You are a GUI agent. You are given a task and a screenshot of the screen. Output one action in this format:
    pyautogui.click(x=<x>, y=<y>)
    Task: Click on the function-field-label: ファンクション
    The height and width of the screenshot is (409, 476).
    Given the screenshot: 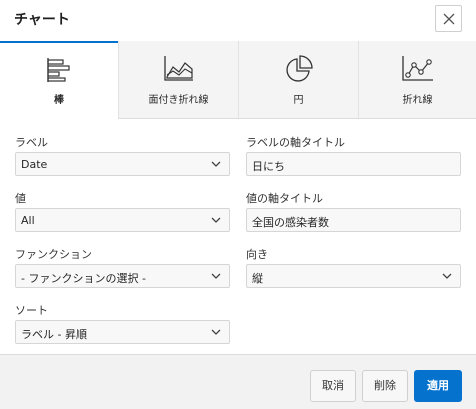 What is the action you would take?
    pyautogui.click(x=53, y=254)
    